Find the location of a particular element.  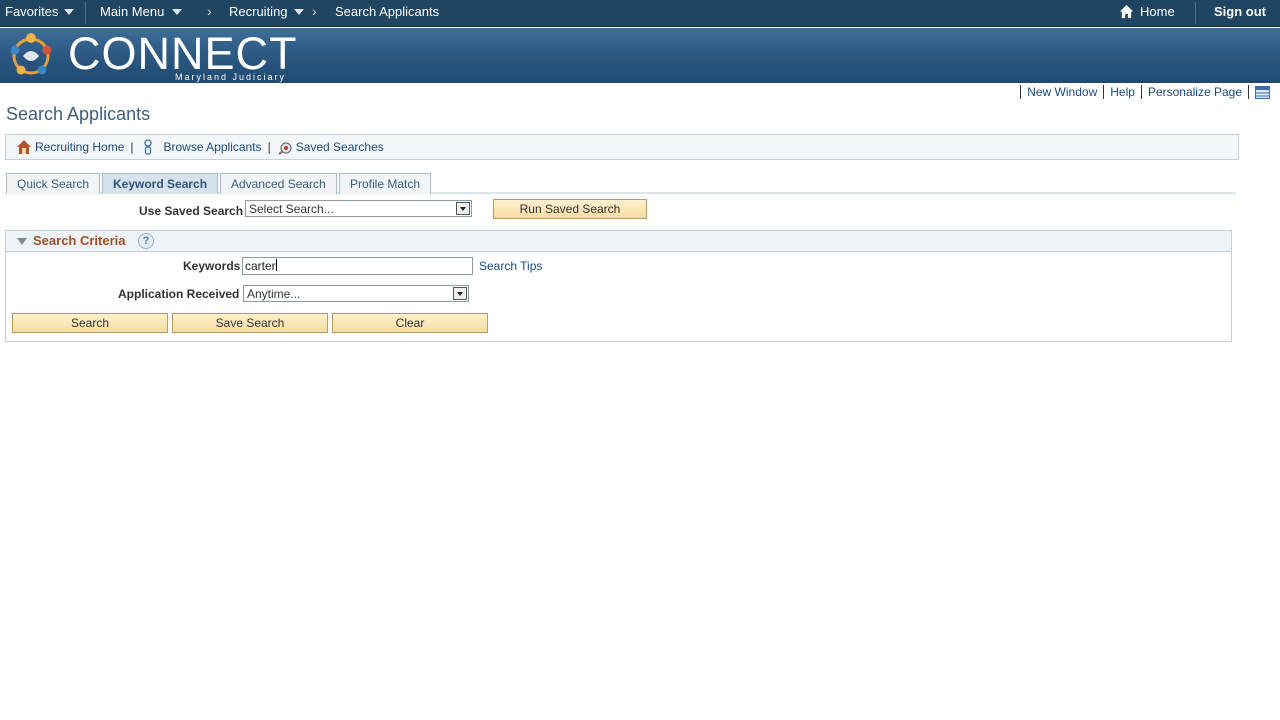

search-criteria-header: Search Criteria ? is located at coordinates (618, 241).